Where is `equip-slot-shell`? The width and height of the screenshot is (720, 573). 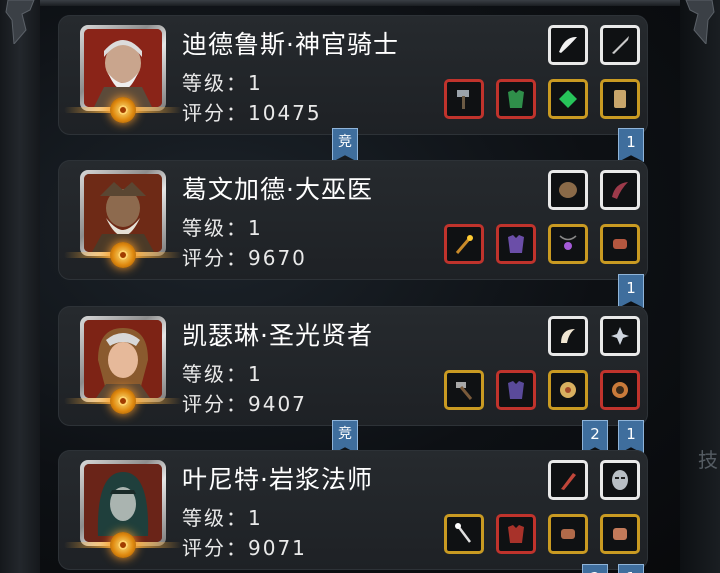 equip-slot-shell is located at coordinates (568, 190).